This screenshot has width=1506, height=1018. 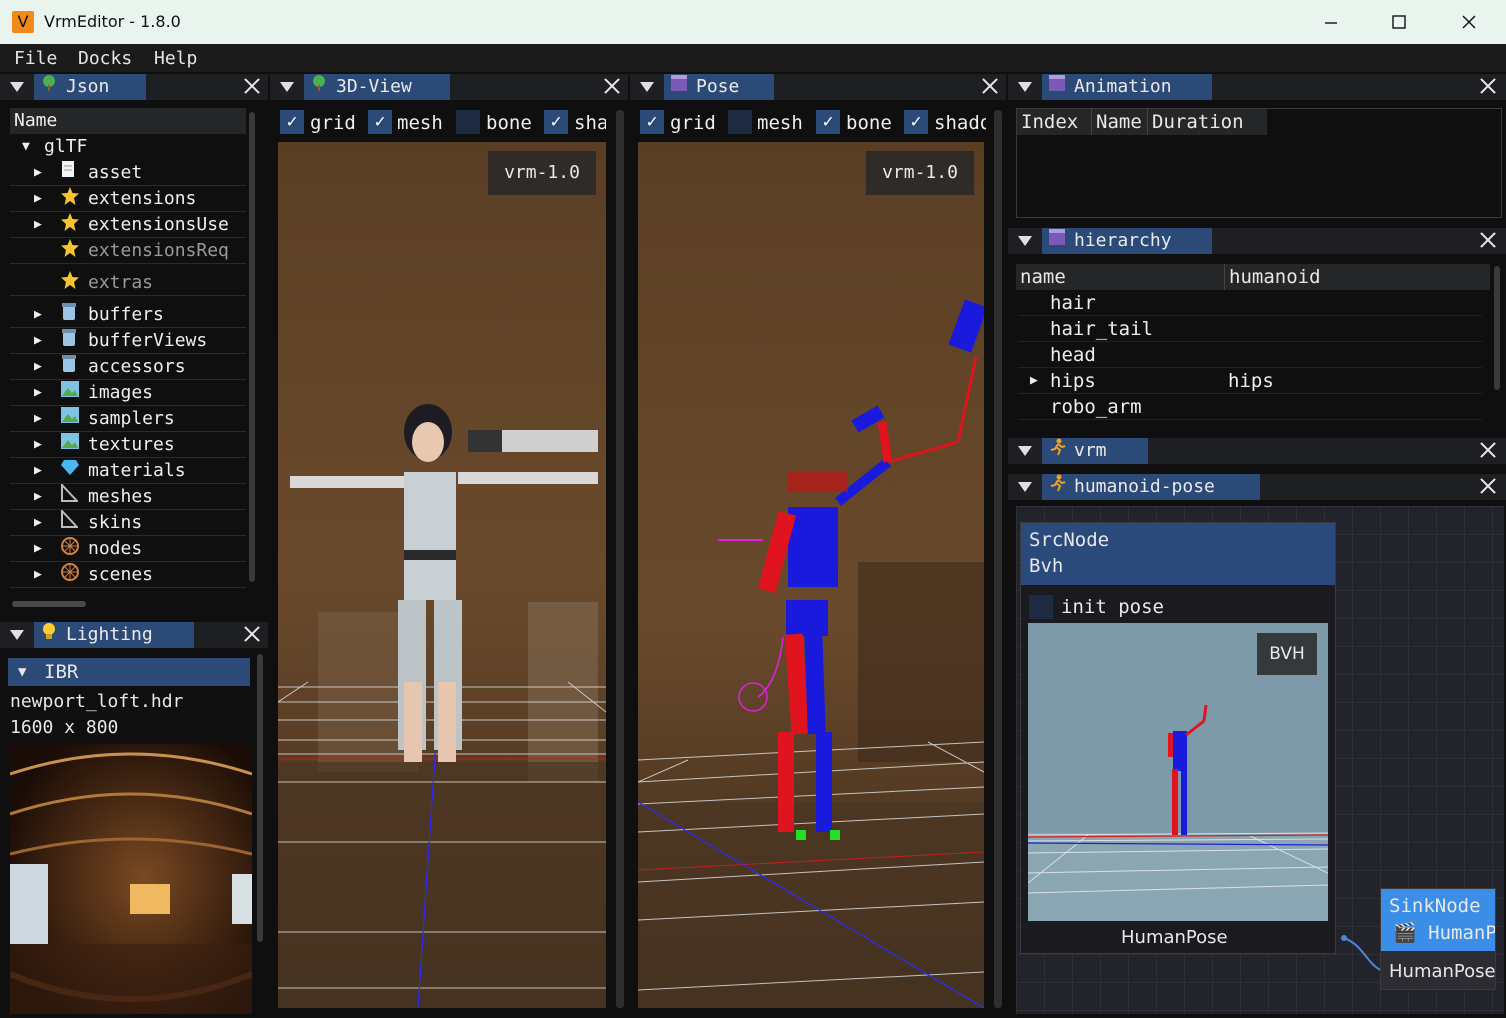 I want to click on json-root: ▼ glTF, so click(x=128, y=147).